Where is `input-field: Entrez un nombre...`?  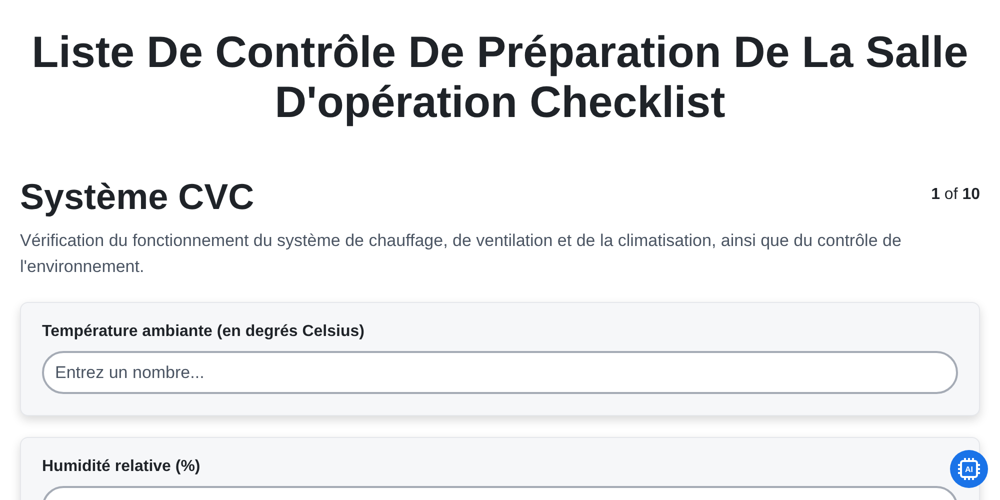 input-field: Entrez un nombre... is located at coordinates (500, 372).